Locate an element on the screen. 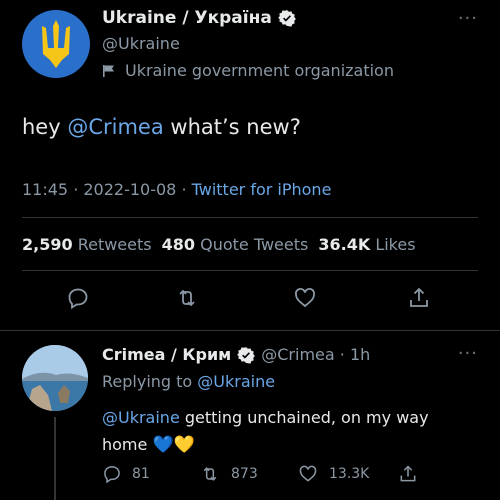  crimea-avatar-image is located at coordinates (55, 378).